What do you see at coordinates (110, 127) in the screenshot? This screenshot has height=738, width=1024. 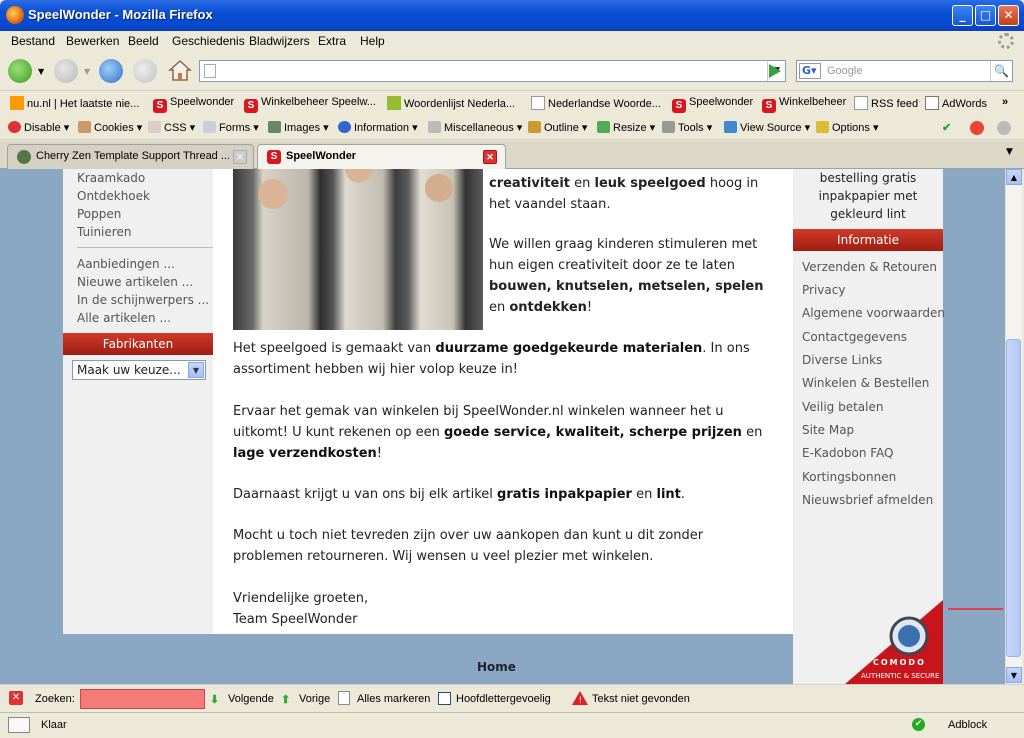 I see `wd-cookies: Cookies ▾` at bounding box center [110, 127].